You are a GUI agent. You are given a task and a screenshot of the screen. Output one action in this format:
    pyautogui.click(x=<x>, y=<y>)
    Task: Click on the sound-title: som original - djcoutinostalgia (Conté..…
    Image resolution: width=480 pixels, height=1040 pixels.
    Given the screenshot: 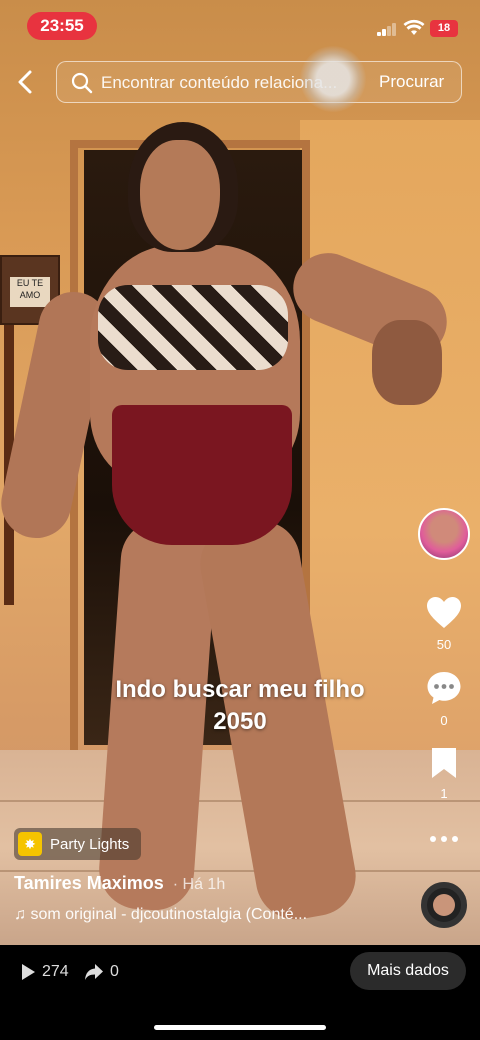 What is the action you would take?
    pyautogui.click(x=169, y=914)
    